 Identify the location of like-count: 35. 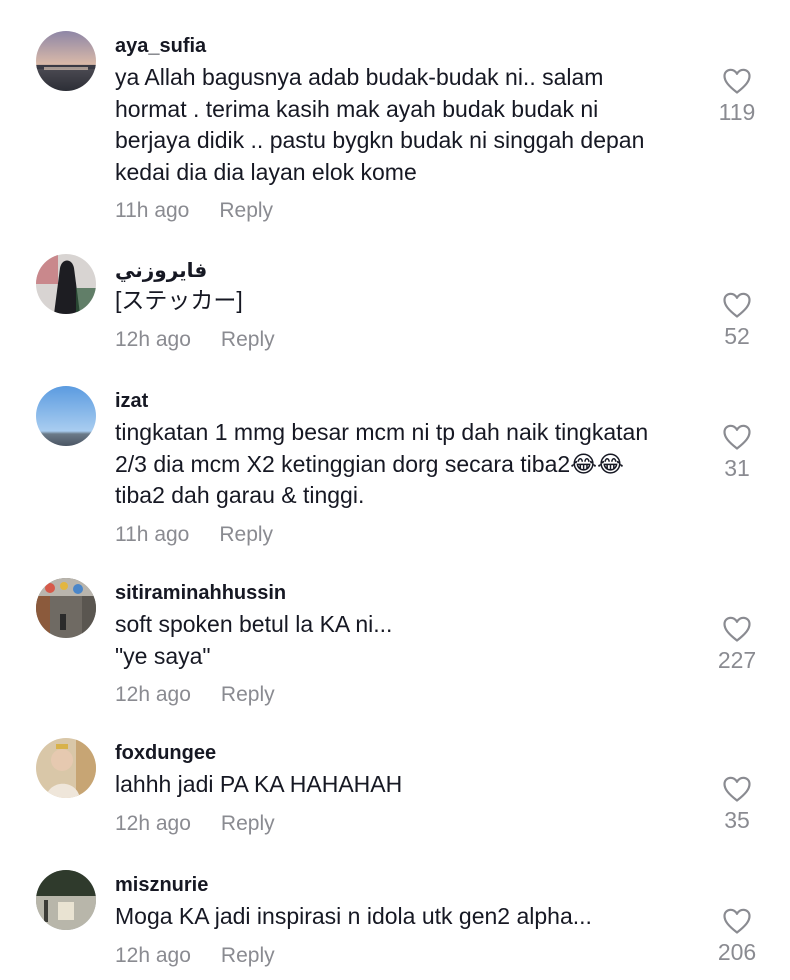
(737, 820).